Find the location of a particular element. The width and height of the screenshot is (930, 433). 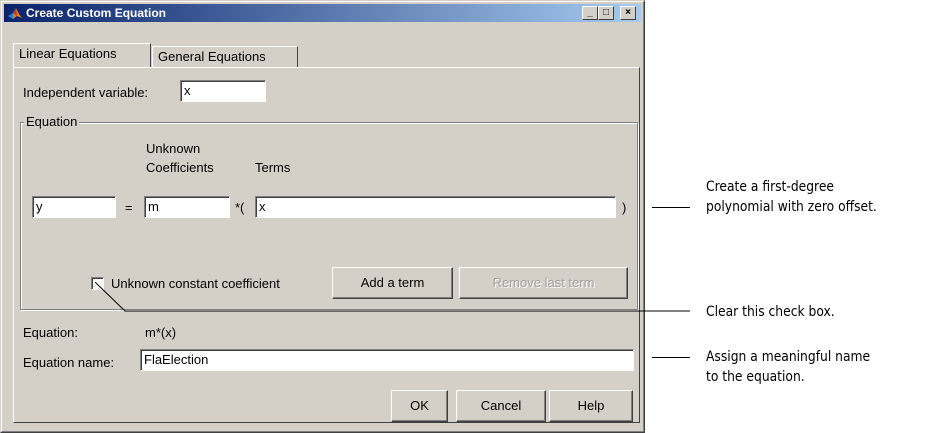

lhs-variable-input: y is located at coordinates (74, 207).